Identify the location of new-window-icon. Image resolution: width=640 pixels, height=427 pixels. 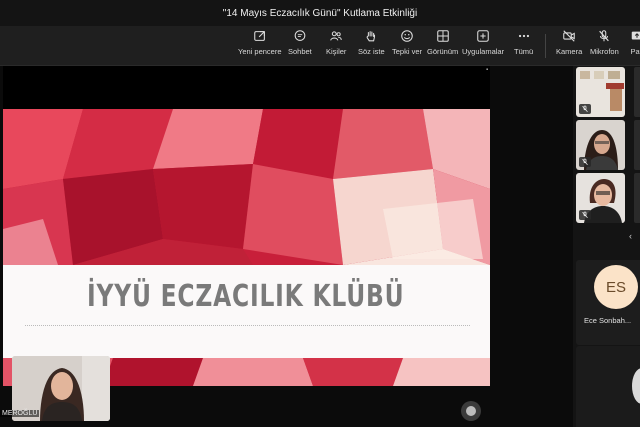
(259, 36).